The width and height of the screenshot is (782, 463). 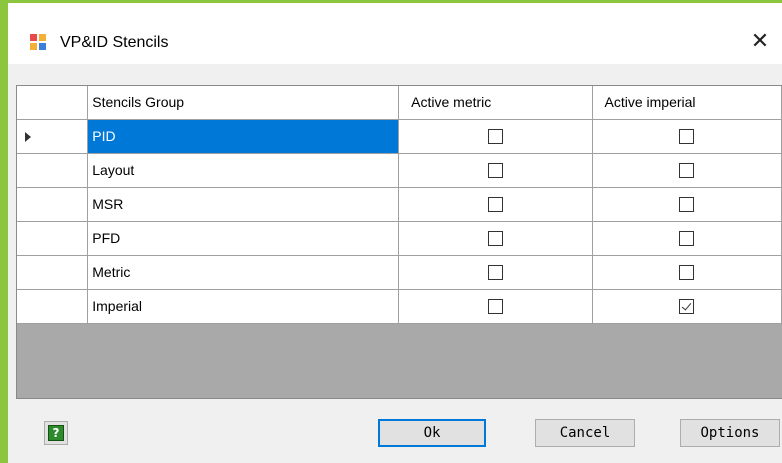 I want to click on options-button: Options, so click(x=730, y=433).